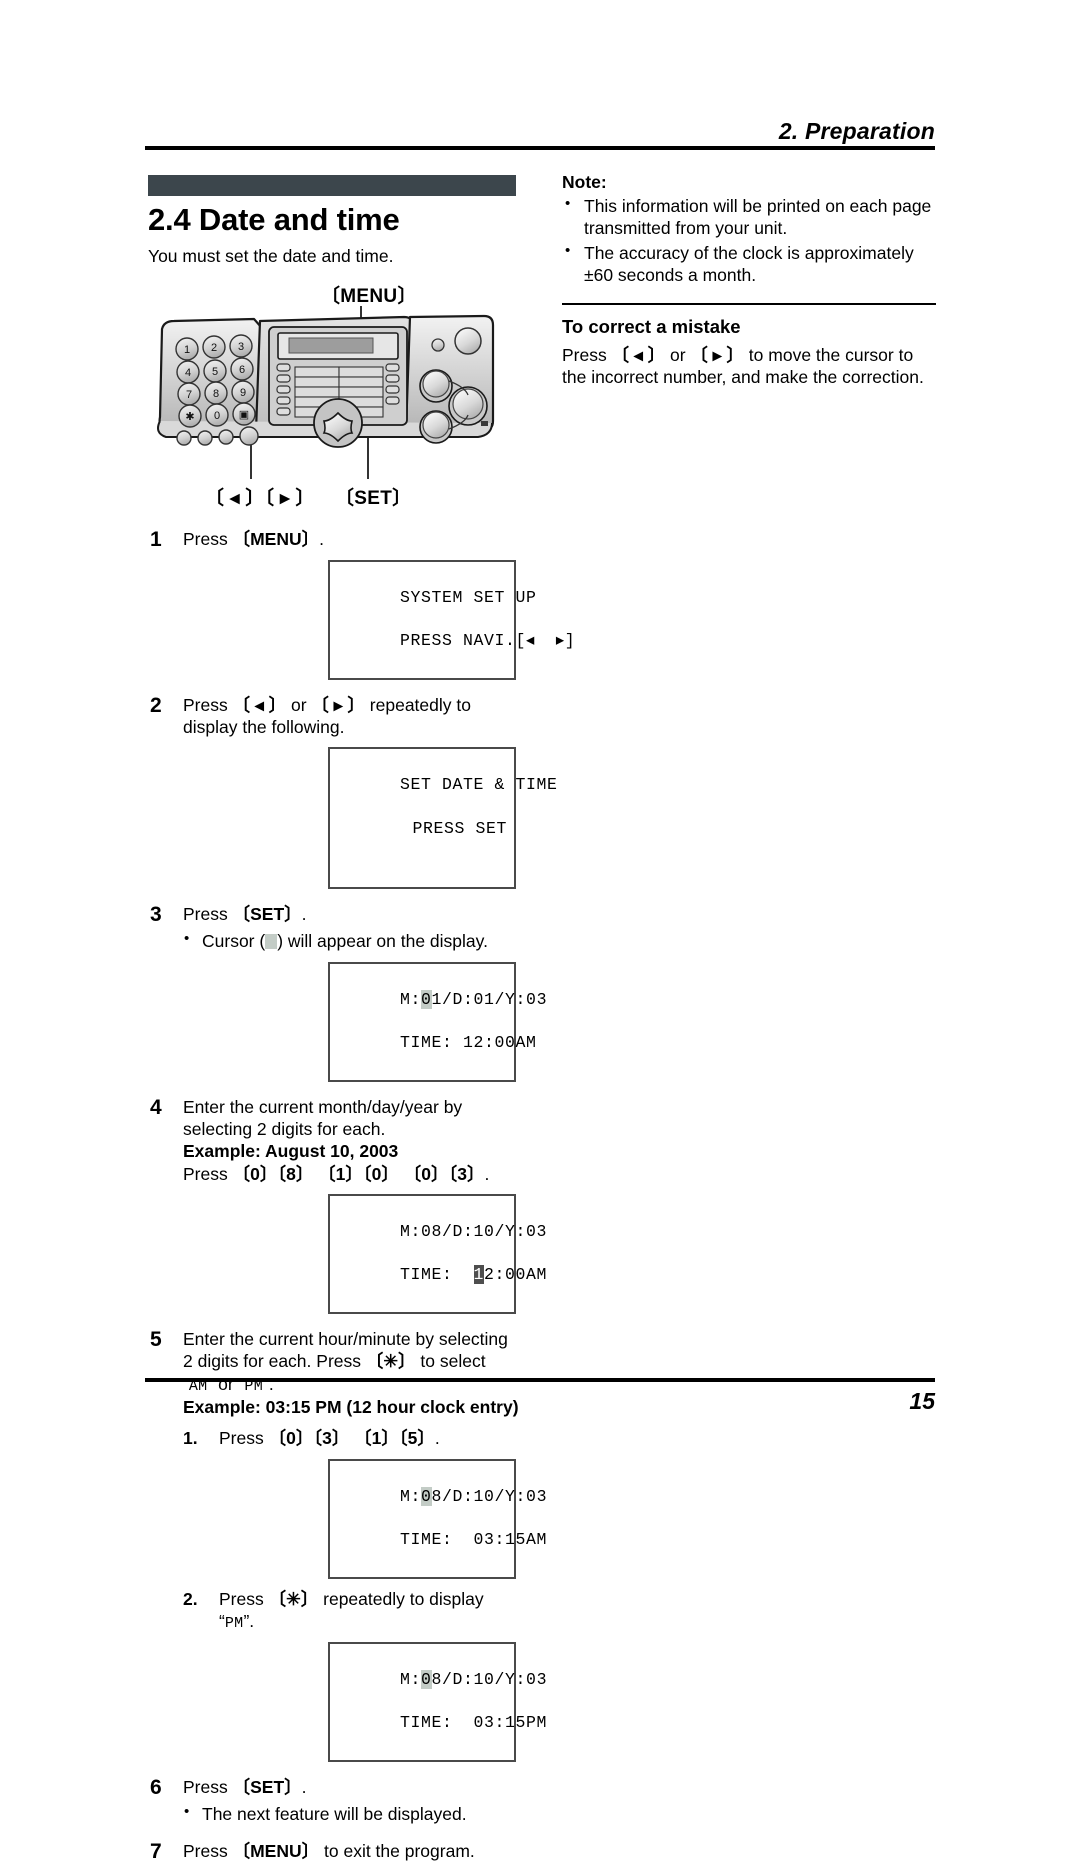  I want to click on svg-text: 1, so click(187, 350).